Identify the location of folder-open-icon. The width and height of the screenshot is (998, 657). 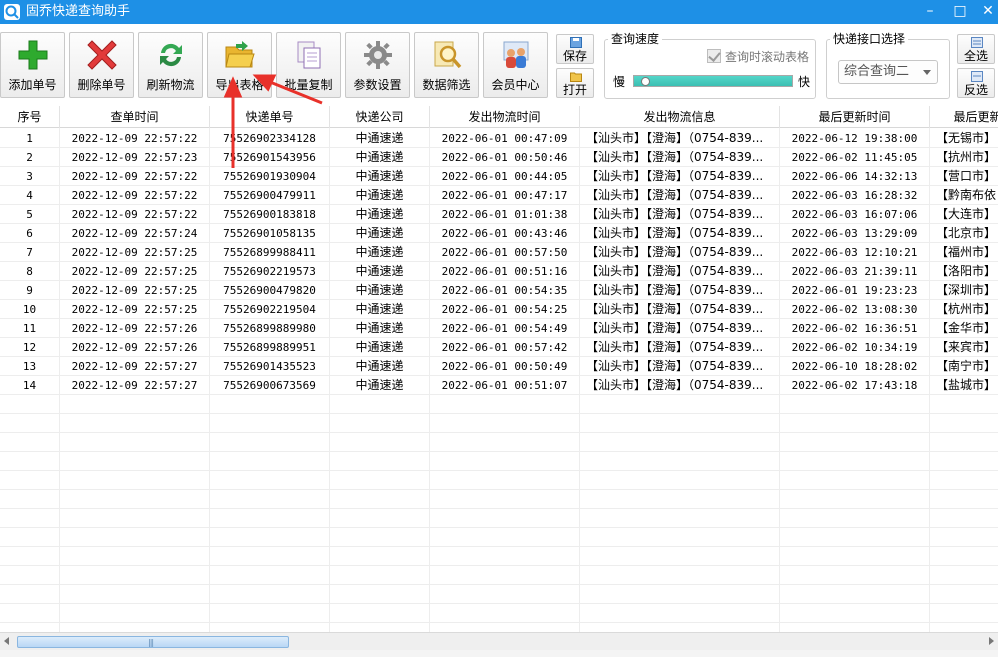
(240, 55).